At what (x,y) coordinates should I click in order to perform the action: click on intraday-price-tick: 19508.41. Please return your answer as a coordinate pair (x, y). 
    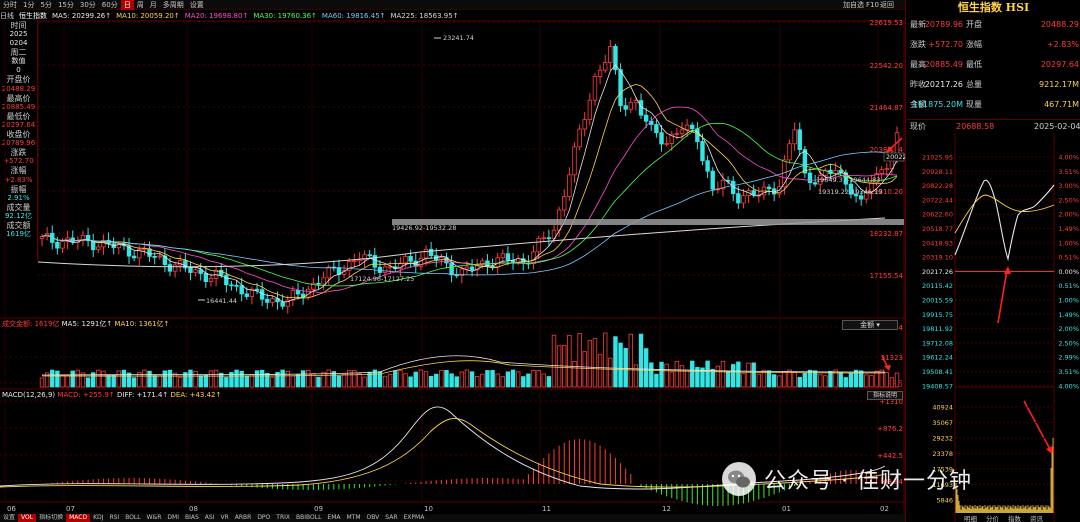
    Looking at the image, I should click on (937, 372).